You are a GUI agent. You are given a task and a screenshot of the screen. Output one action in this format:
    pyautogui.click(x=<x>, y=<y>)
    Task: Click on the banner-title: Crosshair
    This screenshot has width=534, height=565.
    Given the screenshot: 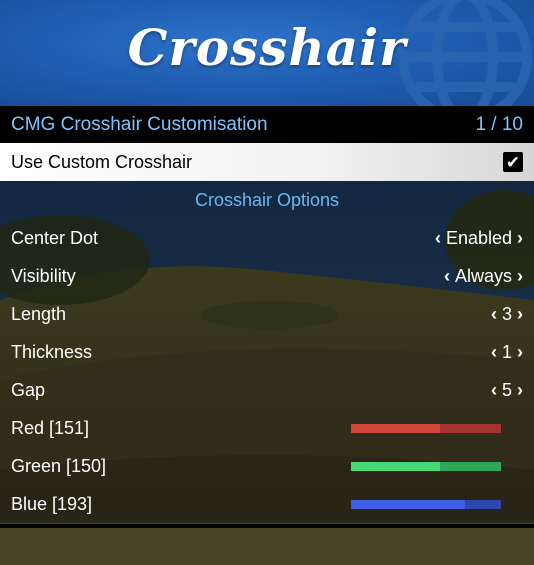 What is the action you would take?
    pyautogui.click(x=267, y=47)
    